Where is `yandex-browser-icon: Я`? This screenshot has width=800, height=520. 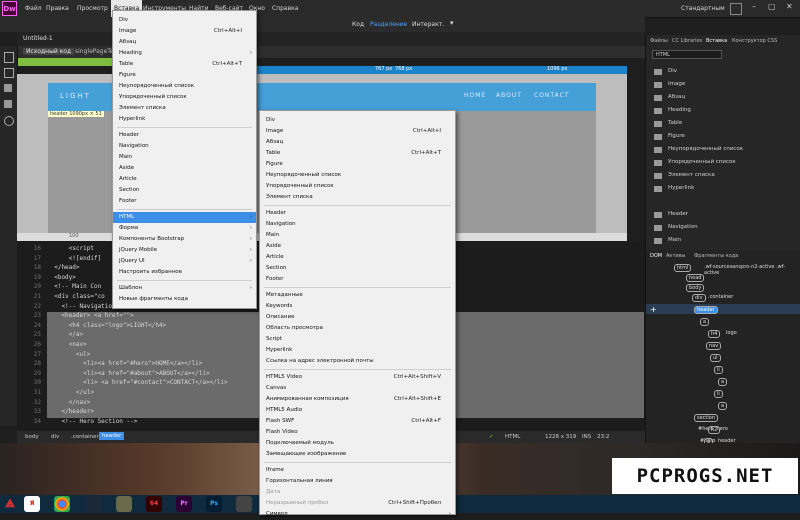 yandex-browser-icon: Я is located at coordinates (32, 504).